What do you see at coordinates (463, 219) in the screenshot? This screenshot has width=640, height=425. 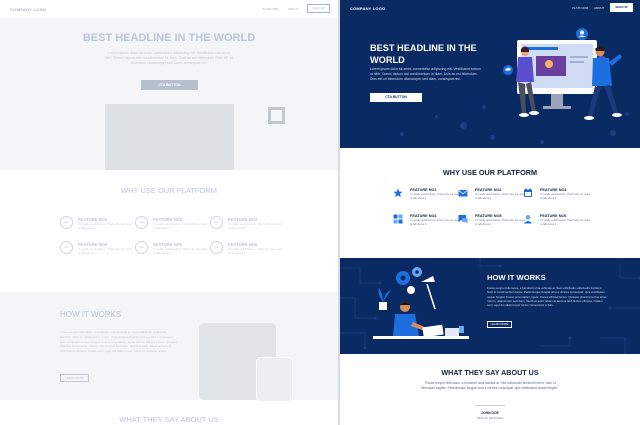 I see `chat-icon` at bounding box center [463, 219].